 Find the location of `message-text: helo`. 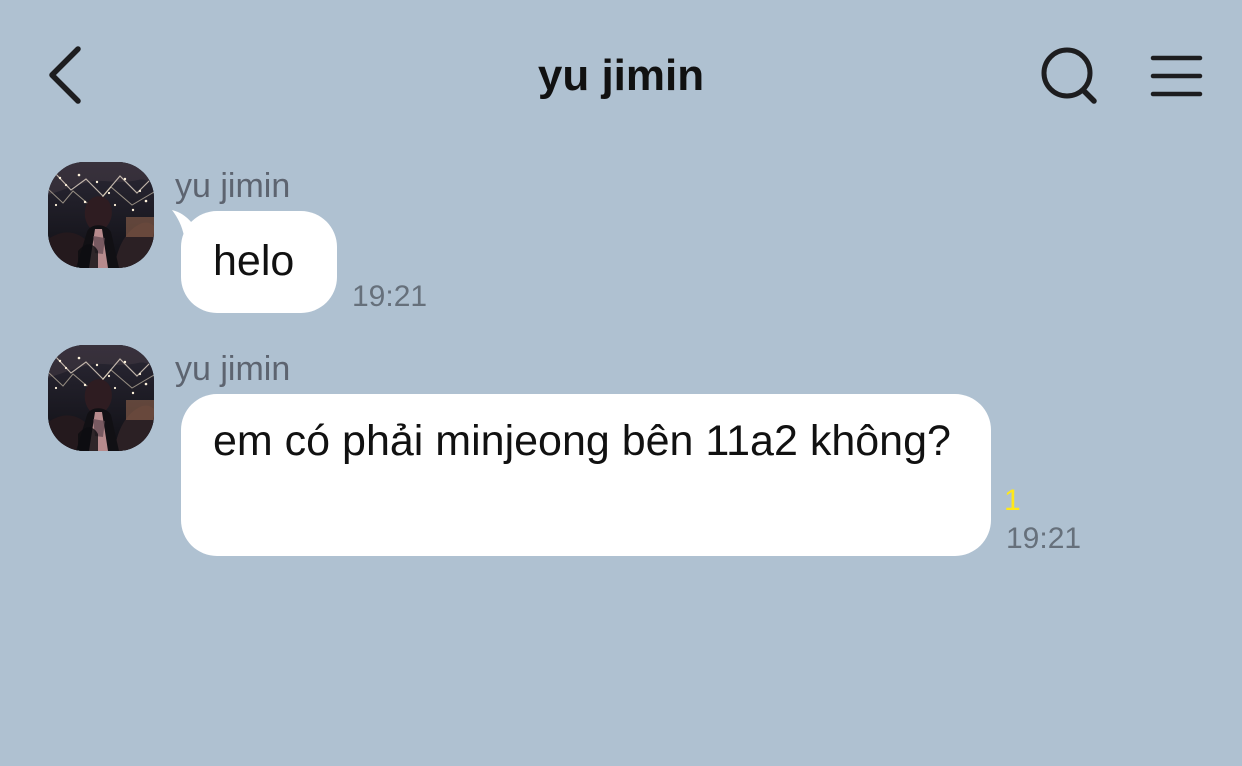

message-text: helo is located at coordinates (254, 261).